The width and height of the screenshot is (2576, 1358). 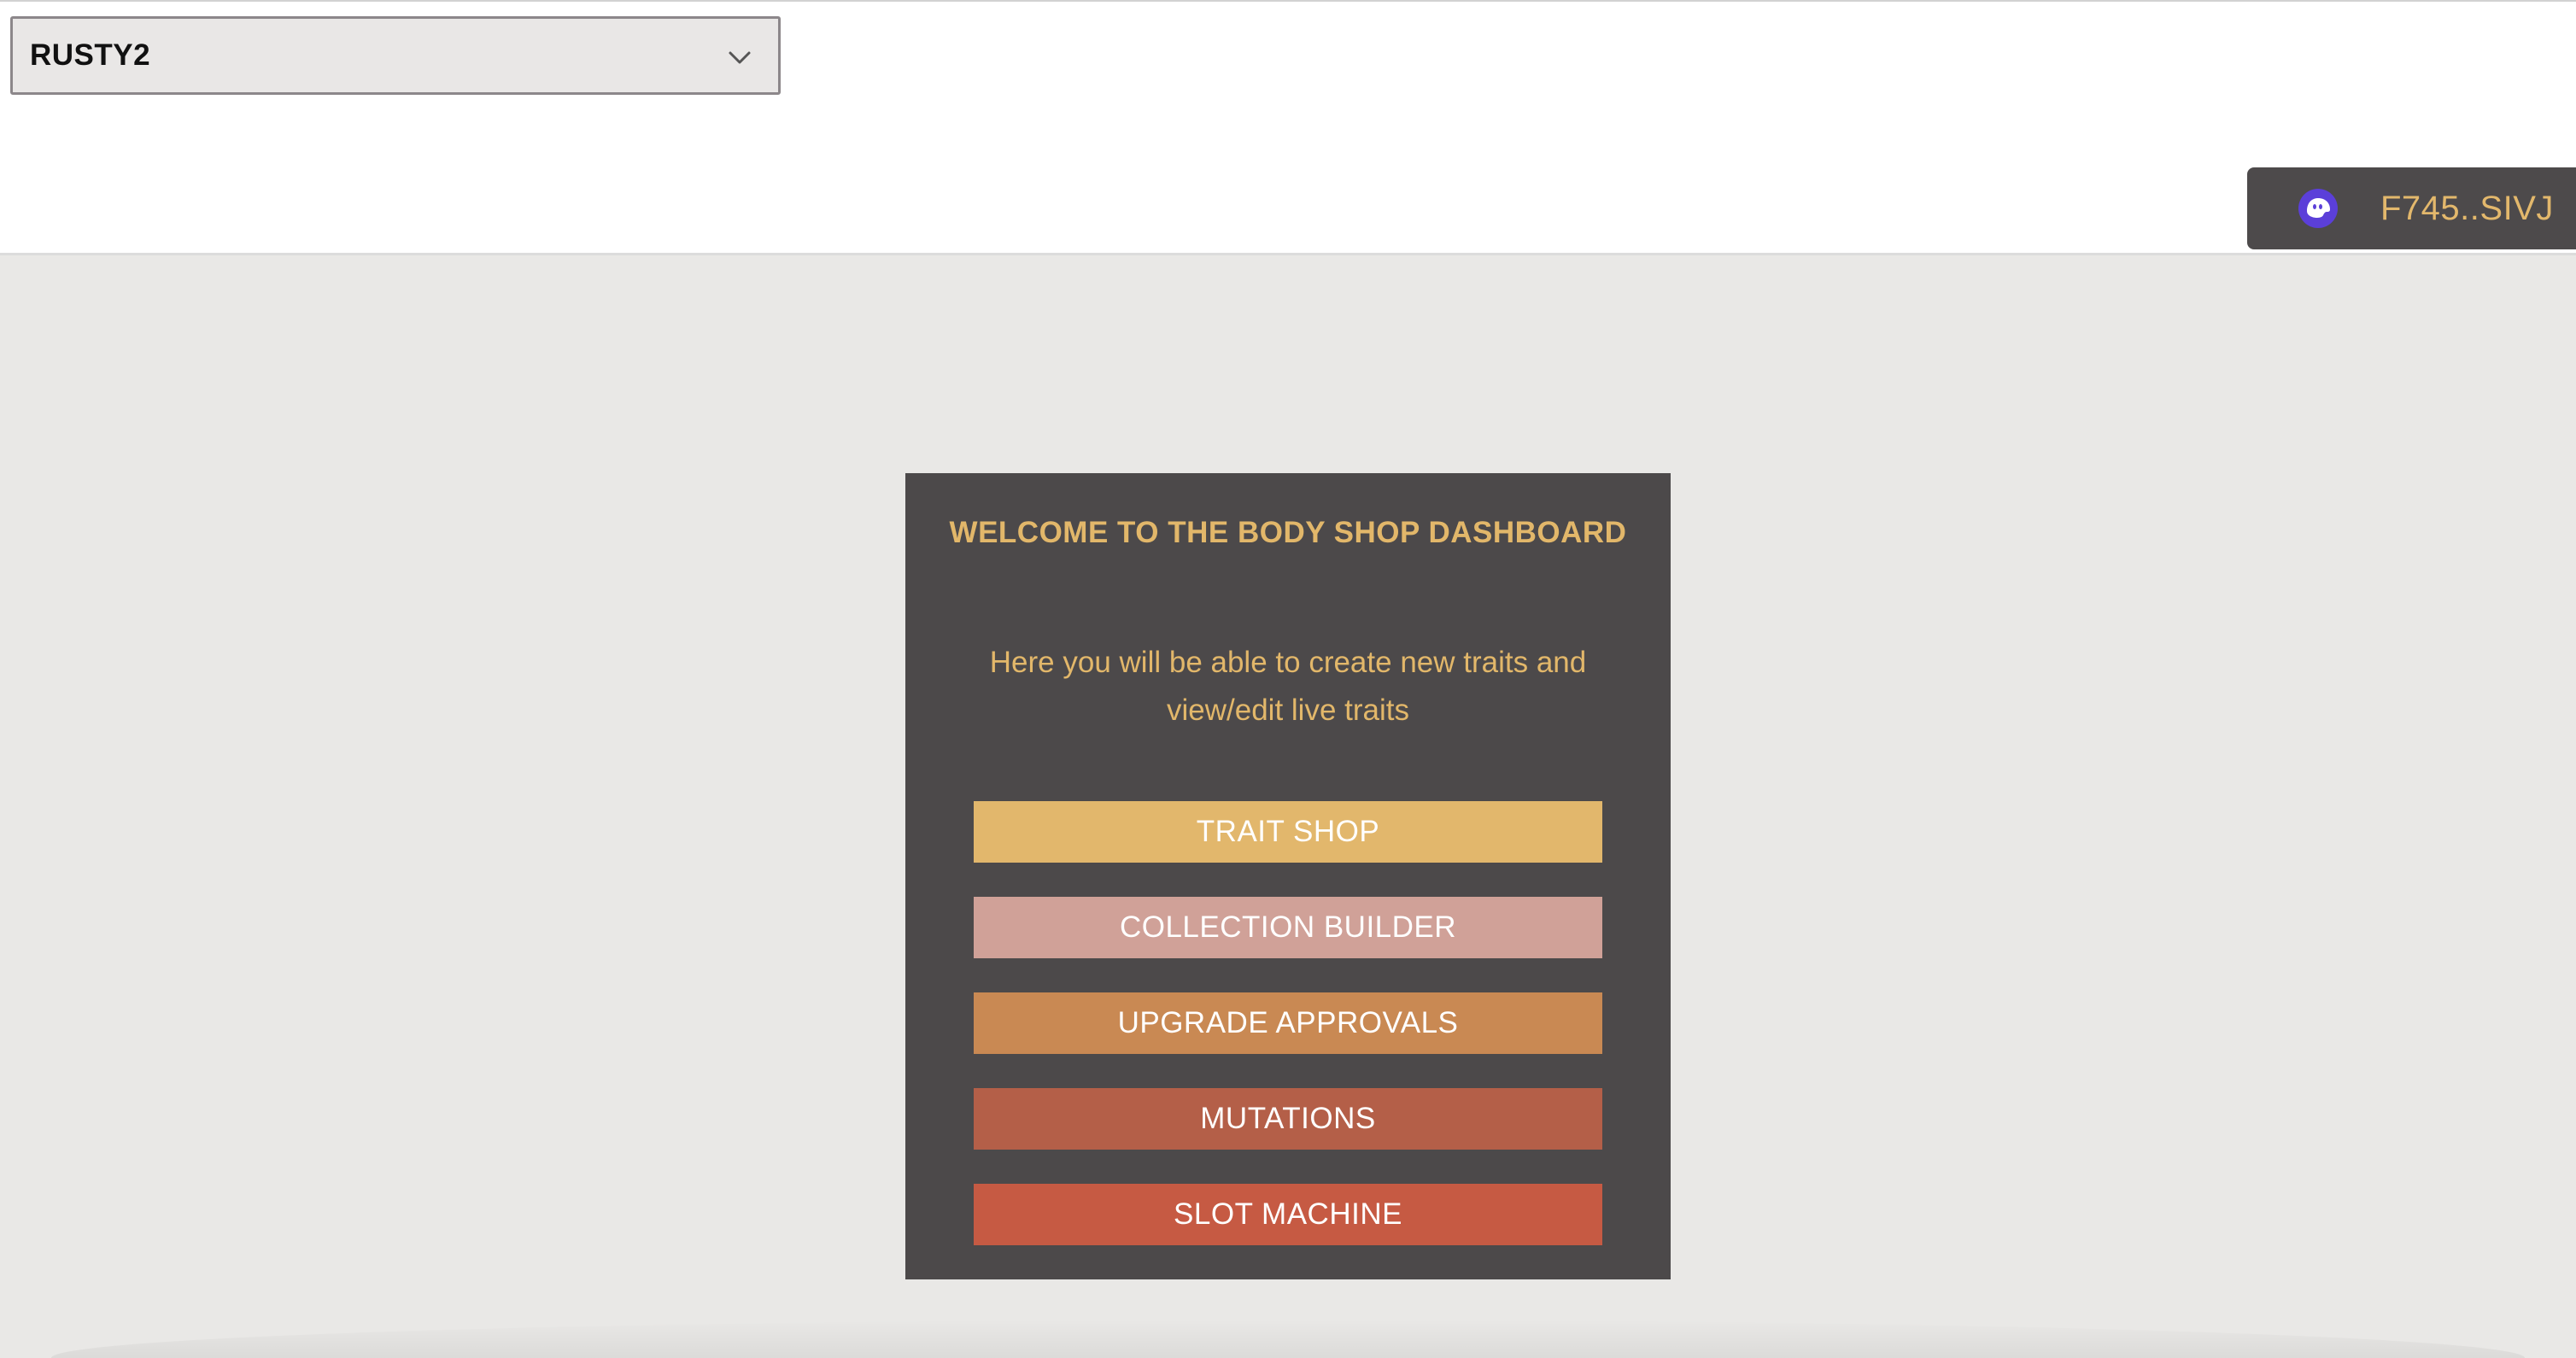 What do you see at coordinates (1288, 1119) in the screenshot?
I see `mutations-button: MUTATIONS` at bounding box center [1288, 1119].